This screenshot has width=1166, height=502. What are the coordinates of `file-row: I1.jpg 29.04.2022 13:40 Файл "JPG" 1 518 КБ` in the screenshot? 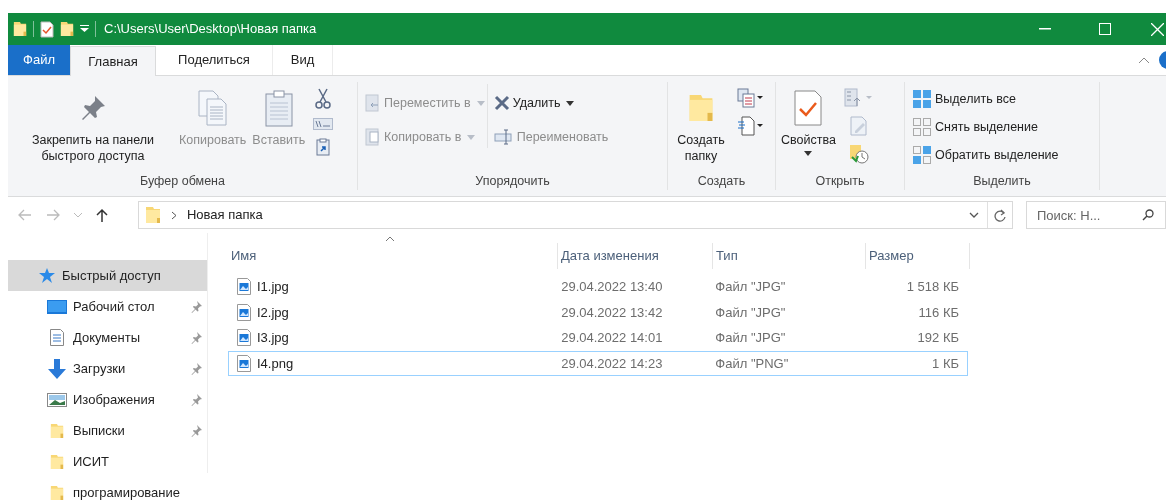 It's located at (598, 287).